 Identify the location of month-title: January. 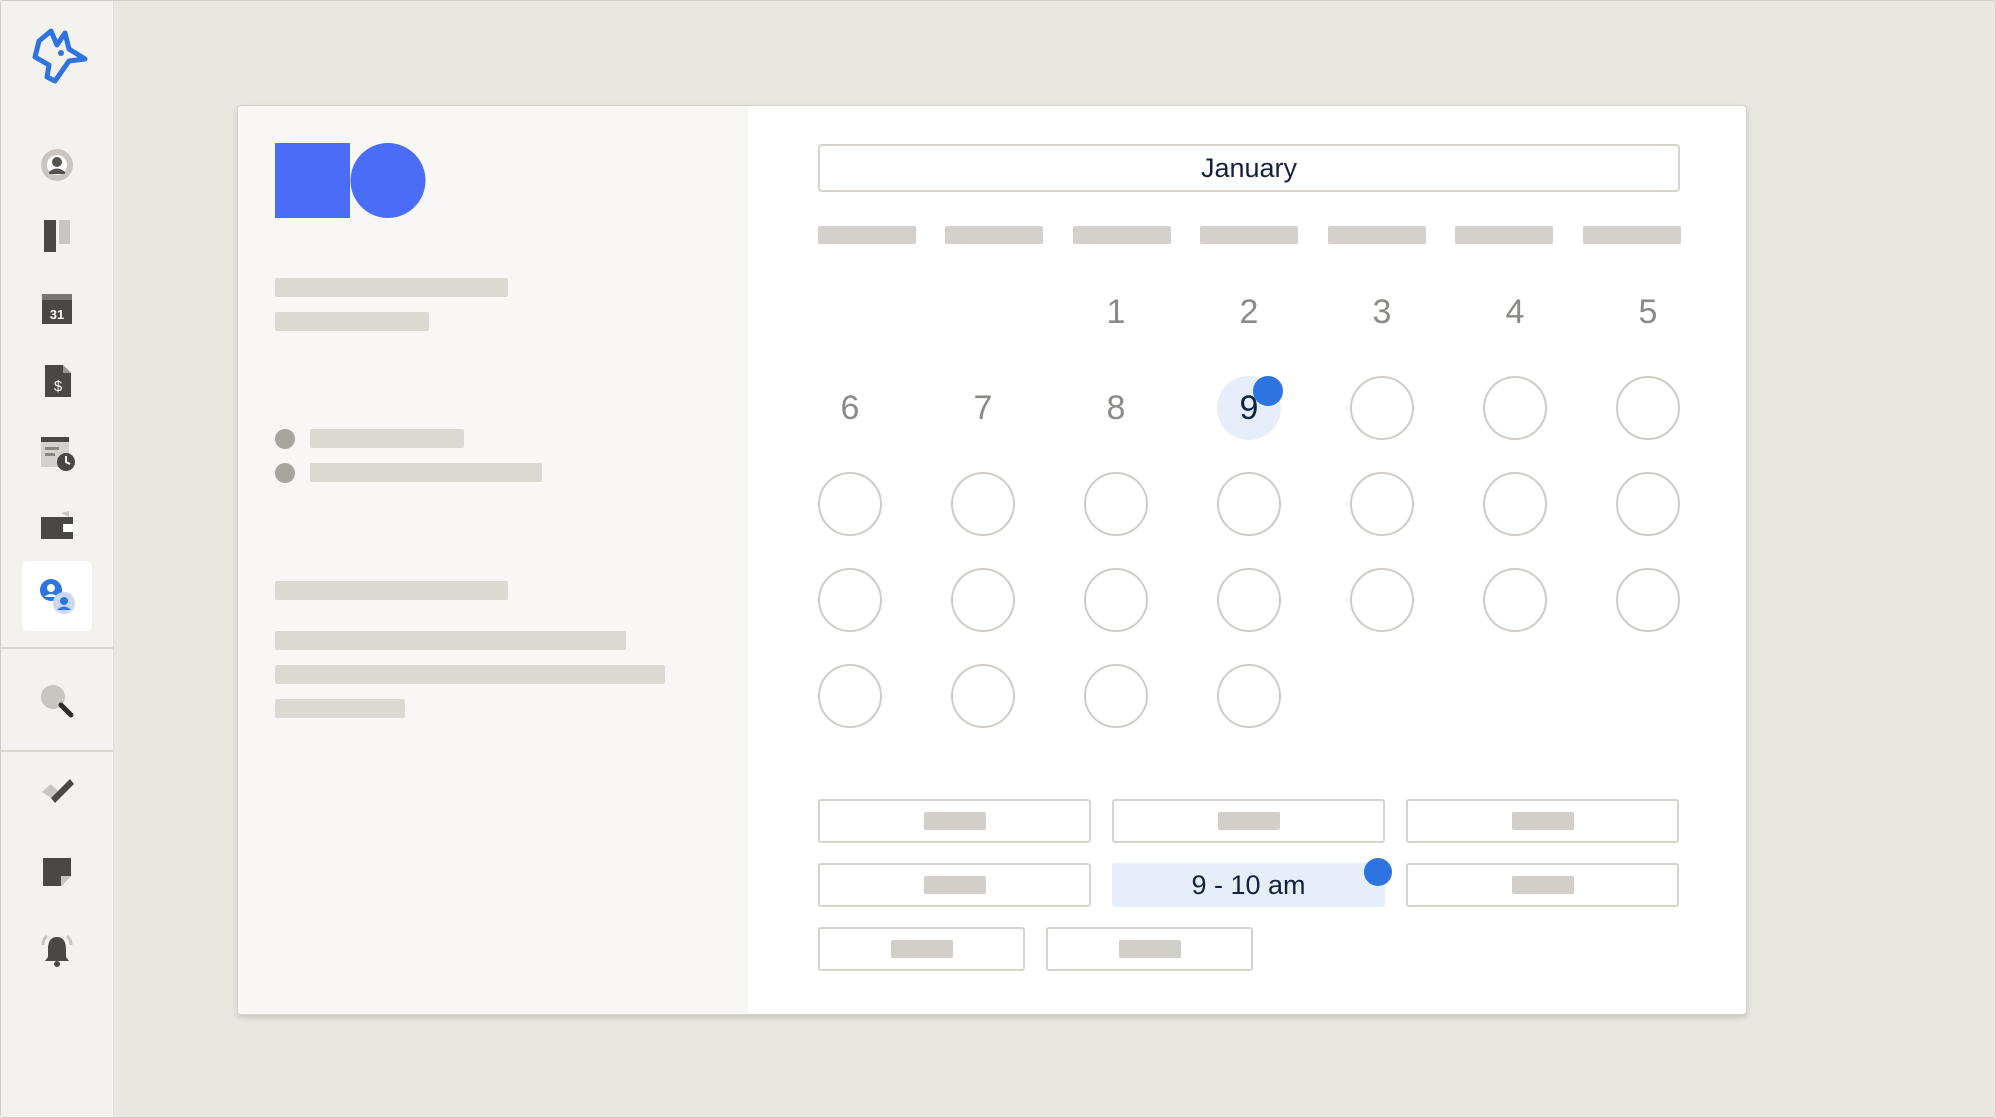
(1249, 168).